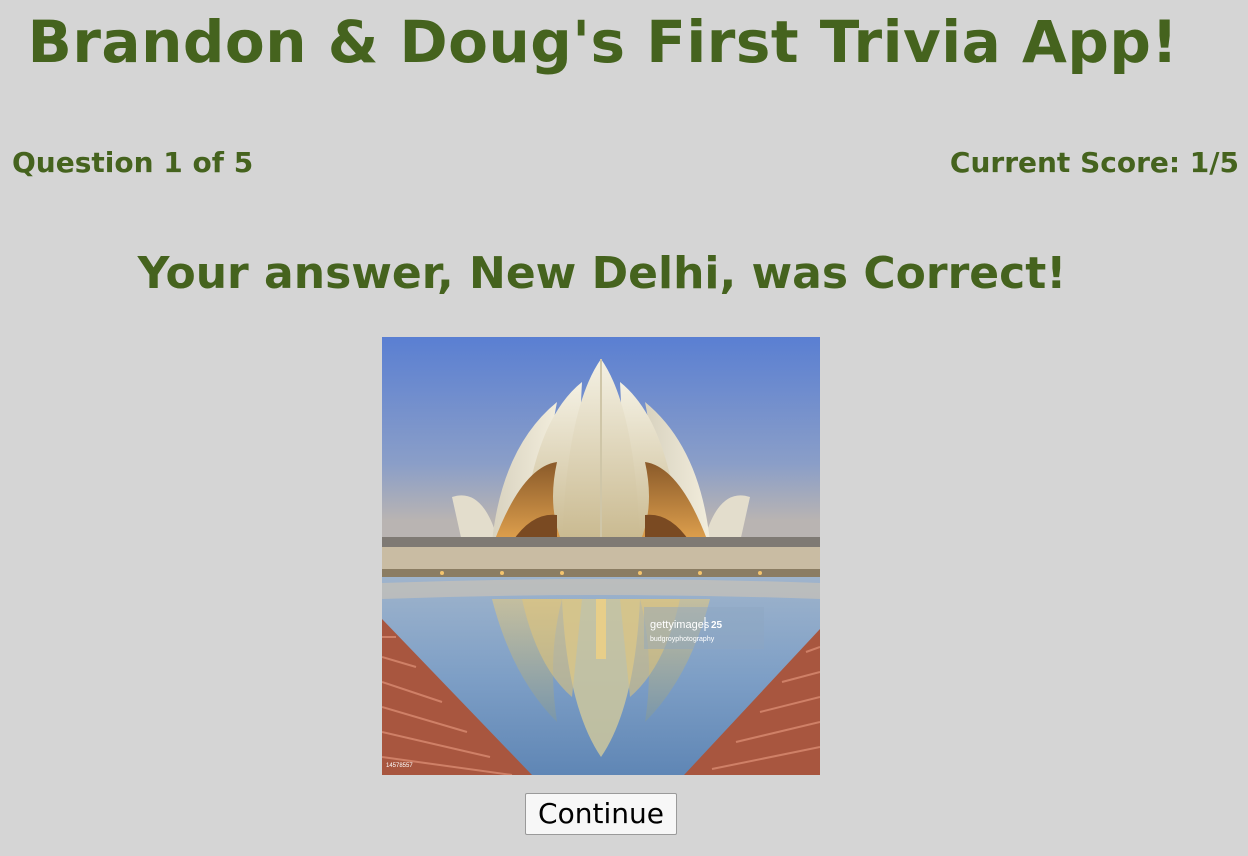 This screenshot has width=1248, height=856. I want to click on watermark-brand: gettyimages, so click(680, 625).